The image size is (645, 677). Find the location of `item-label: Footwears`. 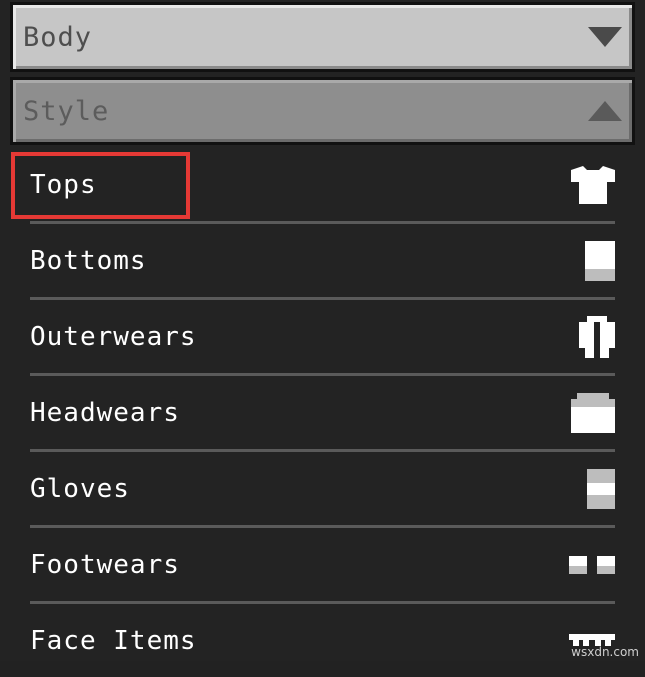

item-label: Footwears is located at coordinates (105, 564).